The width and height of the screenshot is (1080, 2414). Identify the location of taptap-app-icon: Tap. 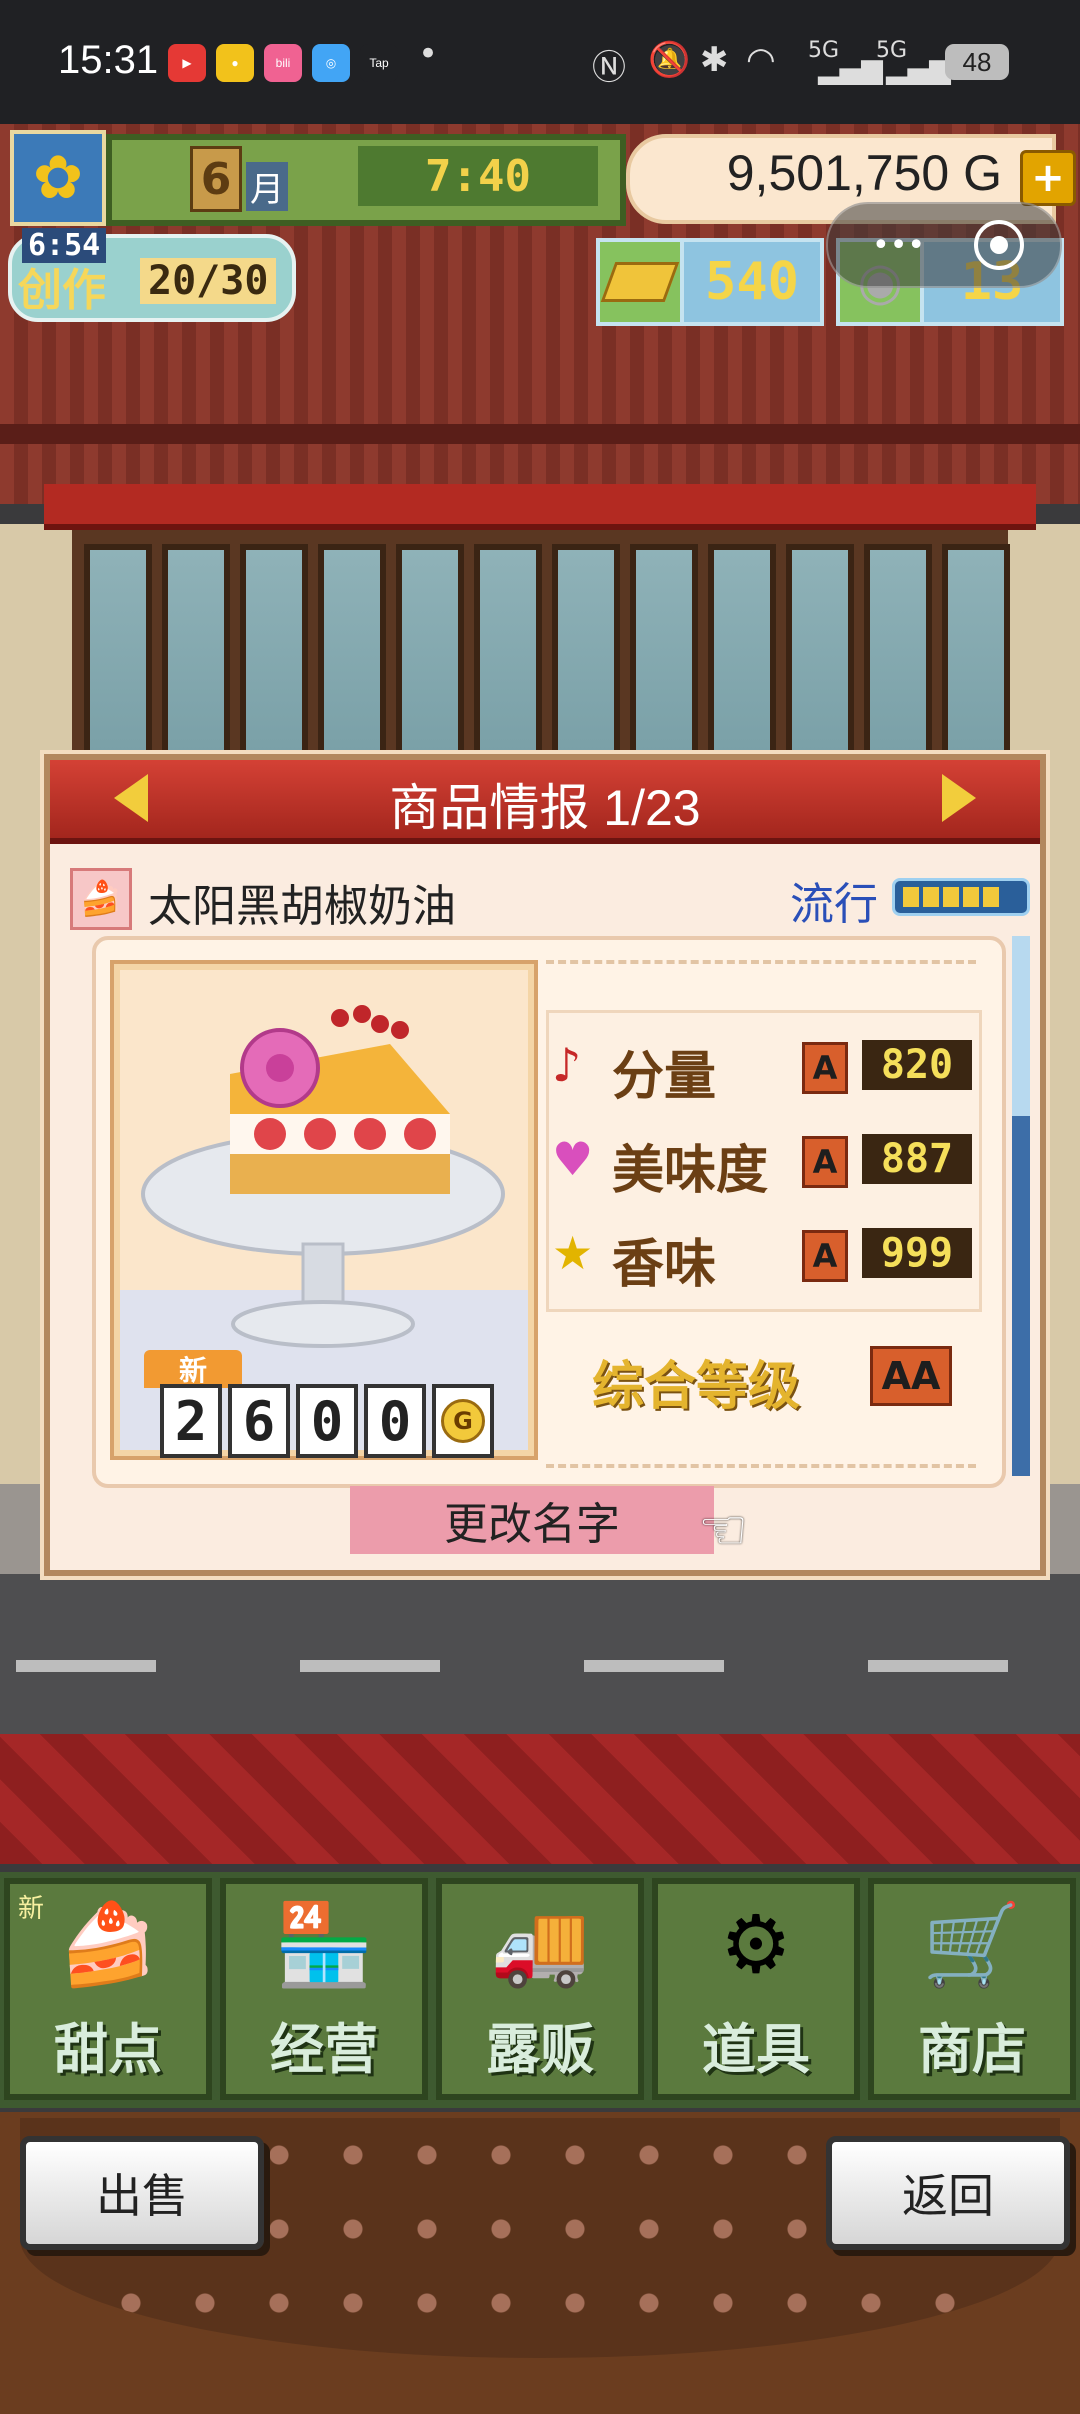
(379, 63).